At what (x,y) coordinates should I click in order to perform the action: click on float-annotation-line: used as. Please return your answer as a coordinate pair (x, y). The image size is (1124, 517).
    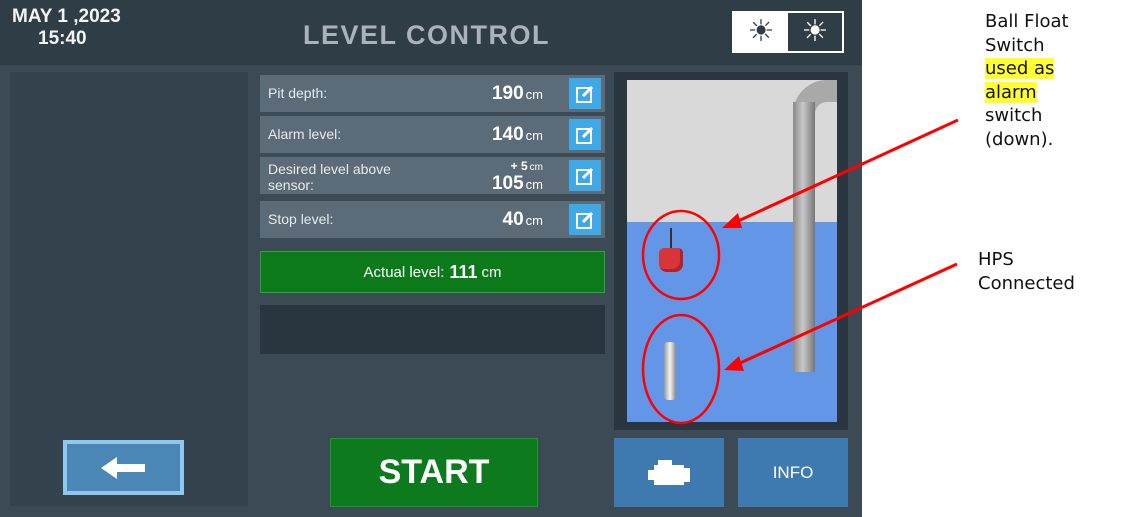
    Looking at the image, I should click on (1027, 69).